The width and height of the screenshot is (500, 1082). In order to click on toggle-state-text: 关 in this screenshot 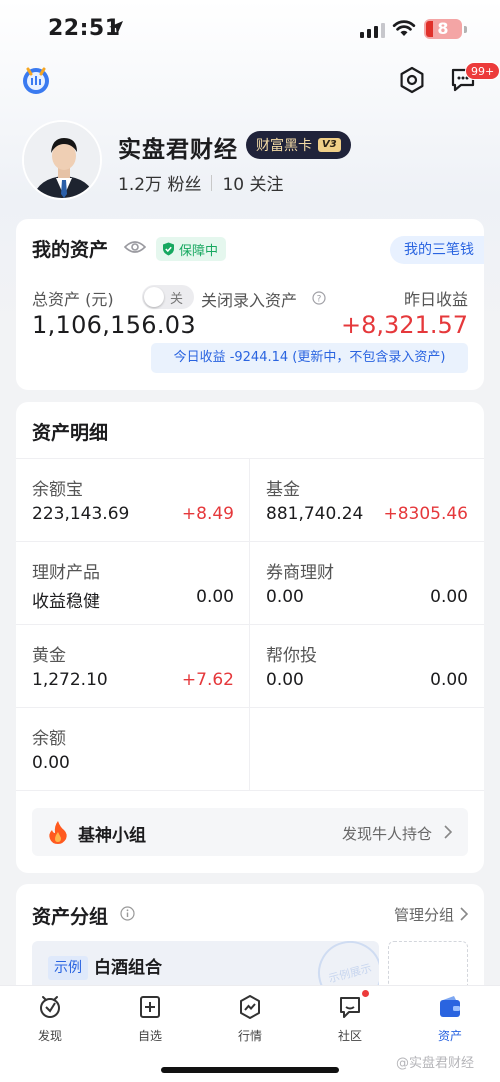, I will do `click(177, 299)`.